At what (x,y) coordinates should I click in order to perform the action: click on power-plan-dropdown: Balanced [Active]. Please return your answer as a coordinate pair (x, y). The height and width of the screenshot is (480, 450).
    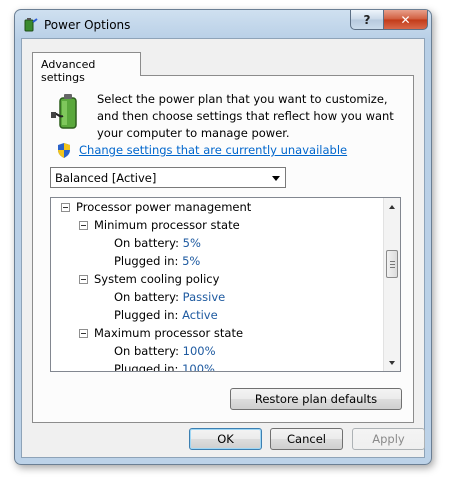
    Looking at the image, I should click on (168, 177).